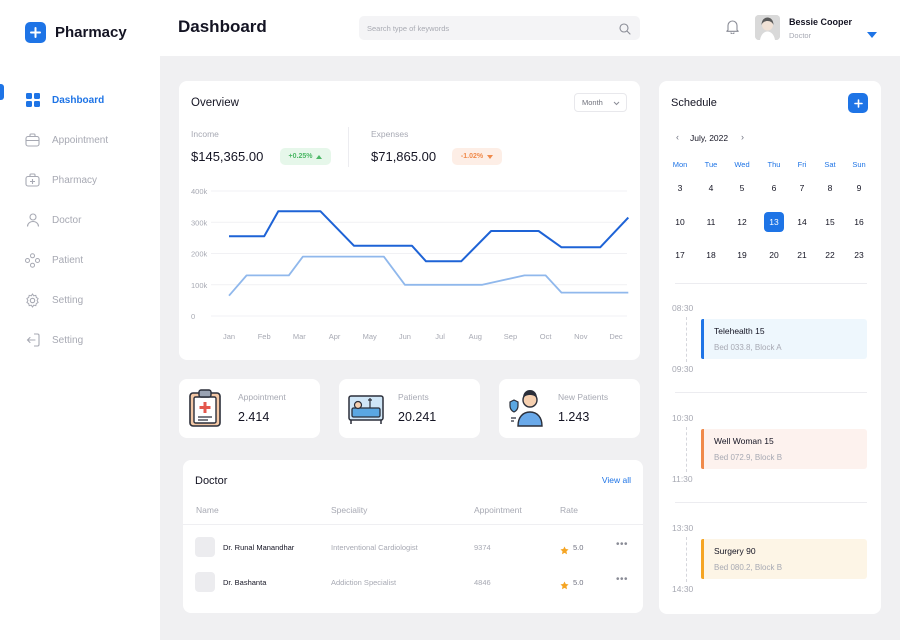 The width and height of the screenshot is (900, 640). Describe the element at coordinates (80, 300) in the screenshot. I see `sidebar-item-setting: Setting` at that location.